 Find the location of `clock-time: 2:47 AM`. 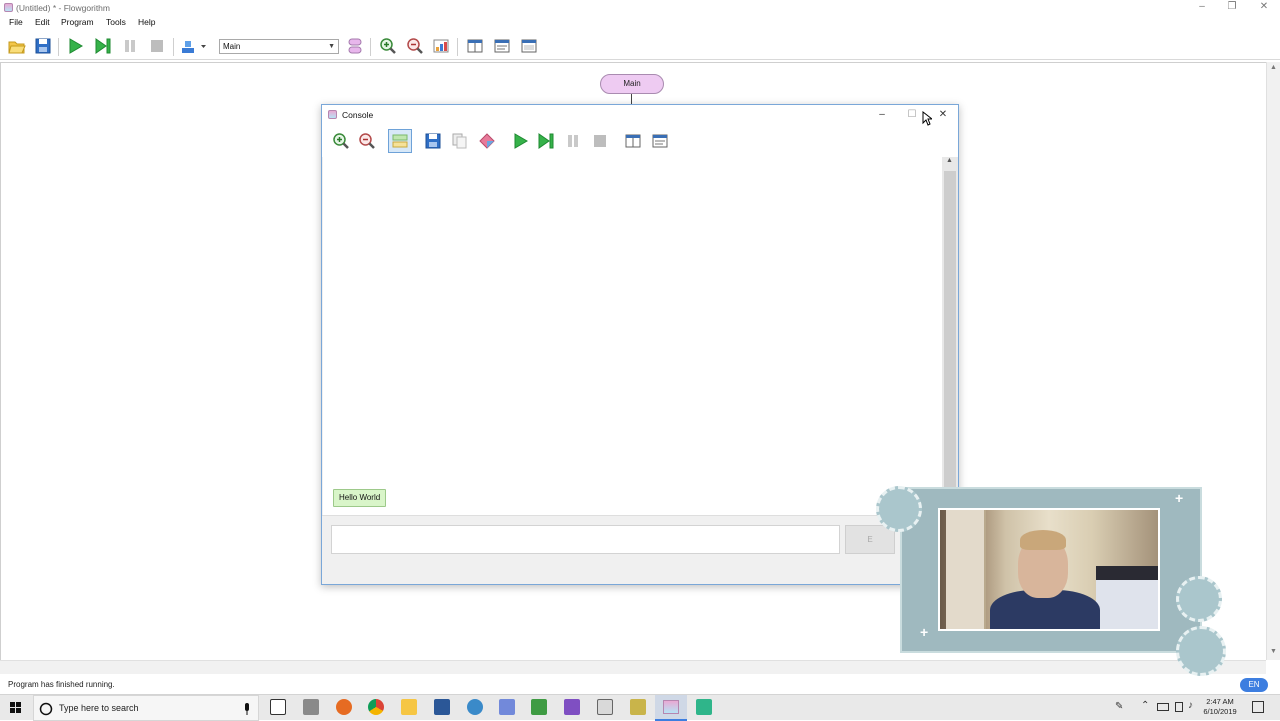

clock-time: 2:47 AM is located at coordinates (1220, 701).